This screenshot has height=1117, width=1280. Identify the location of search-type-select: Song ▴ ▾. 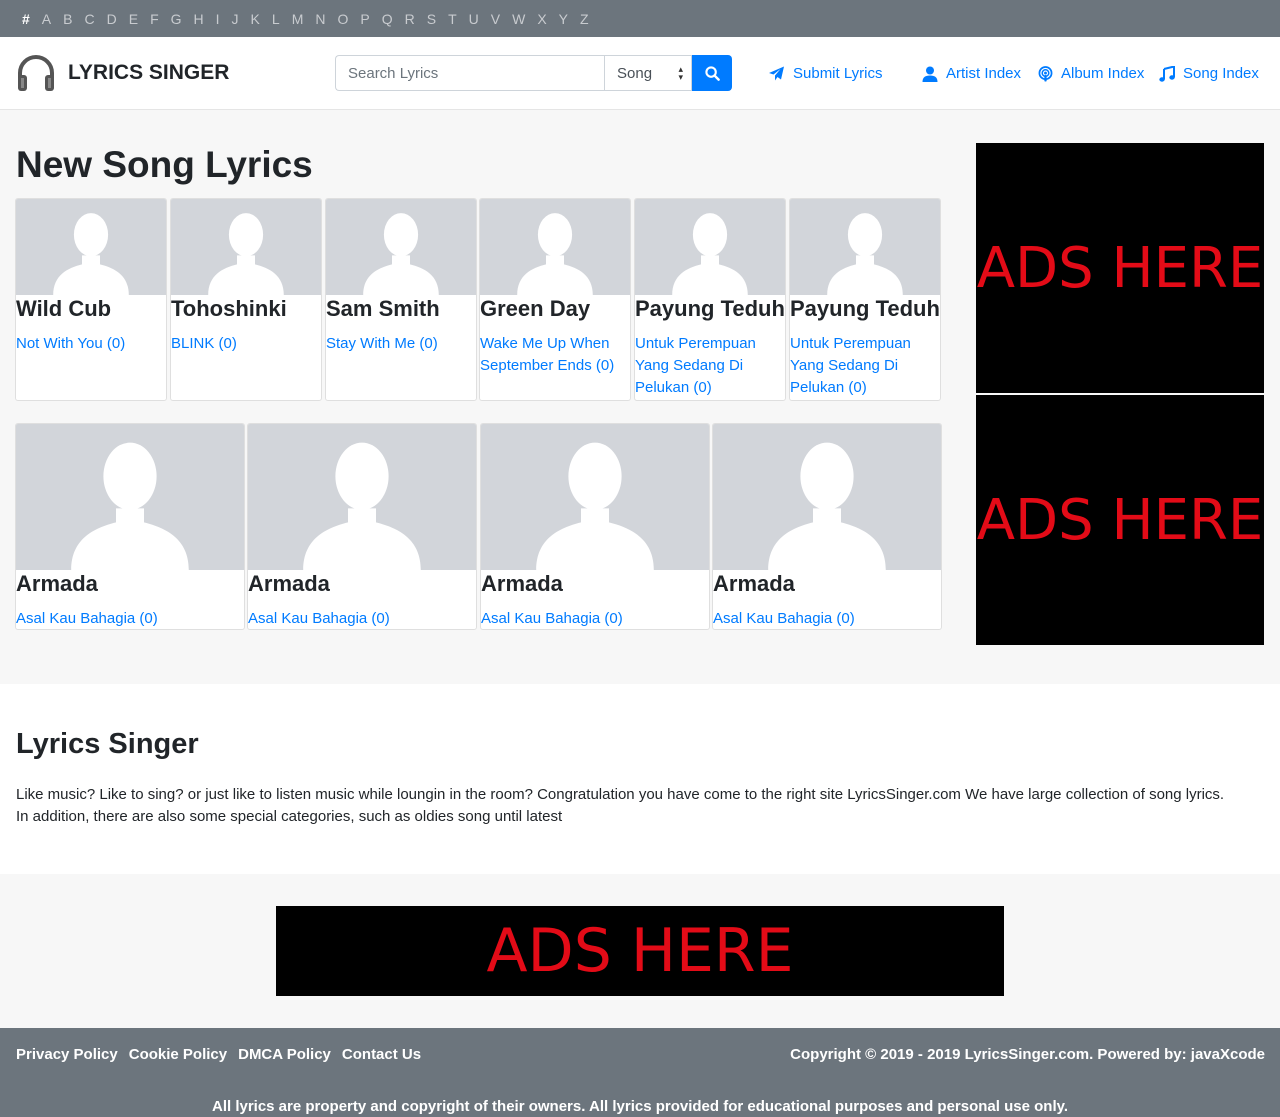
(648, 73).